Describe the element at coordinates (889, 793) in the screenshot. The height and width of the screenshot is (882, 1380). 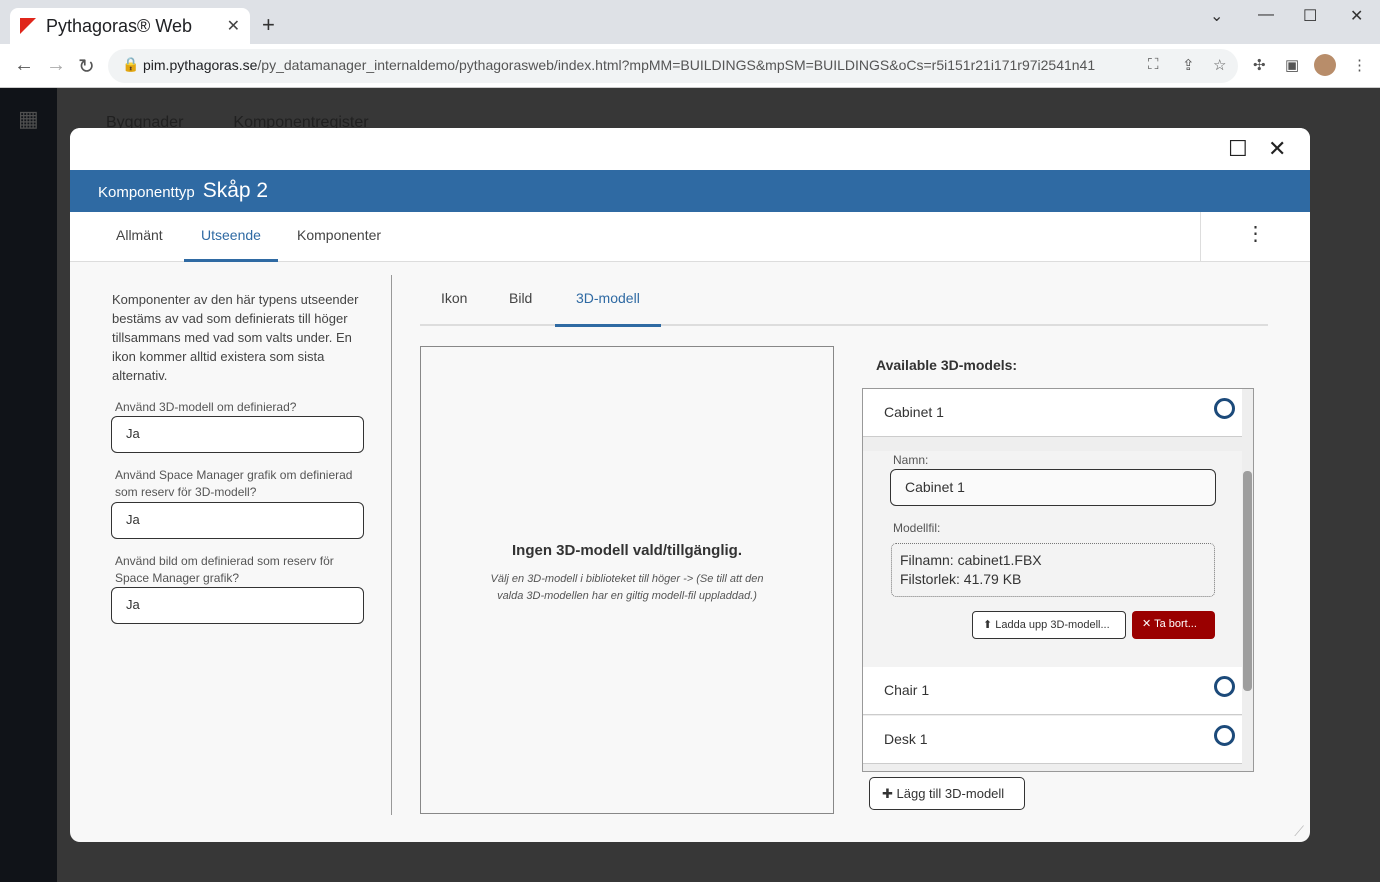
I see `plus-icon: ✚` at that location.